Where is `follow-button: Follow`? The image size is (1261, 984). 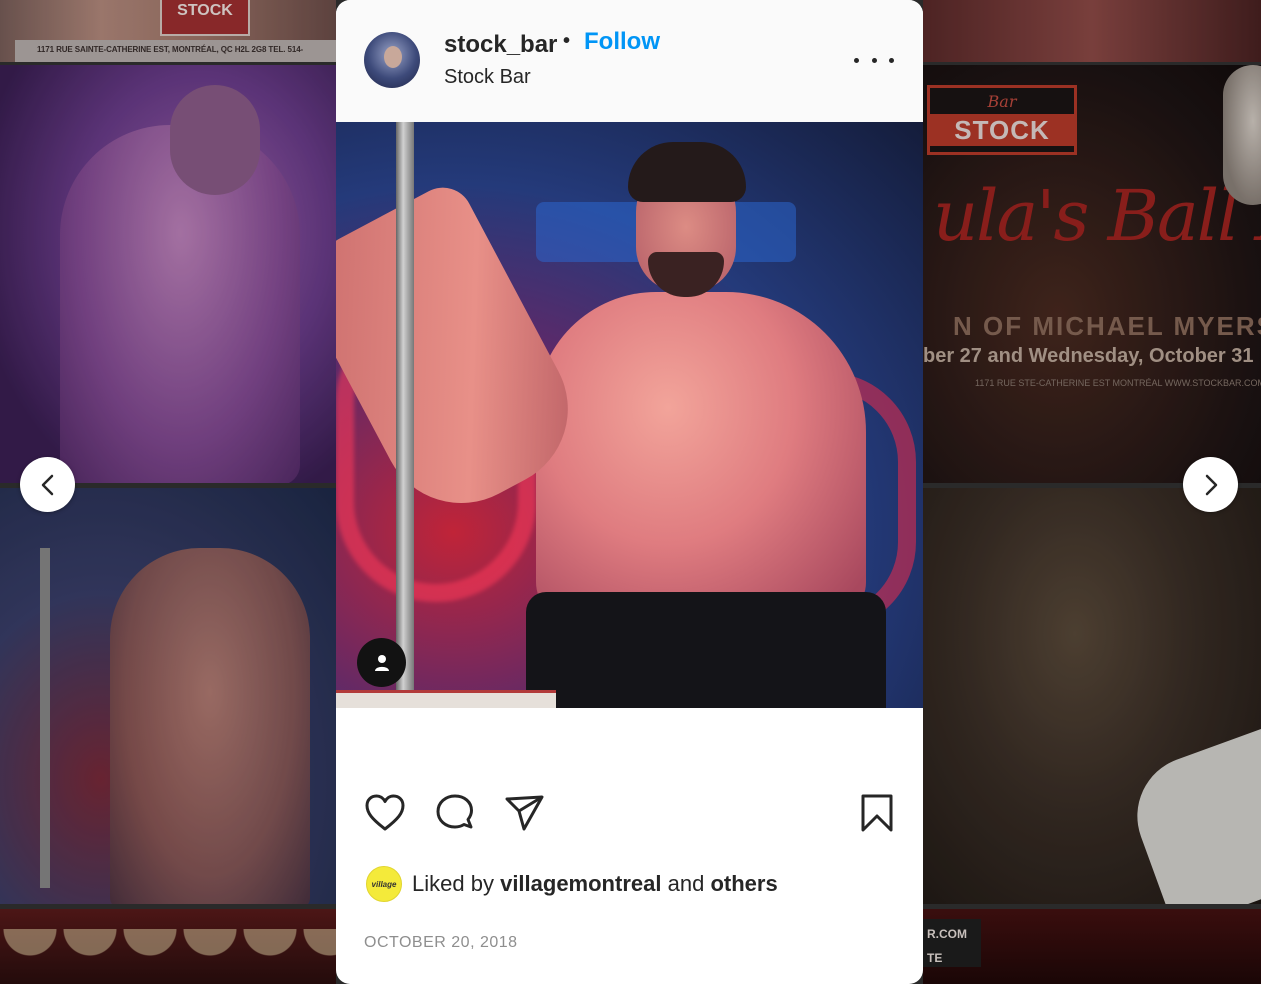 follow-button: Follow is located at coordinates (622, 42).